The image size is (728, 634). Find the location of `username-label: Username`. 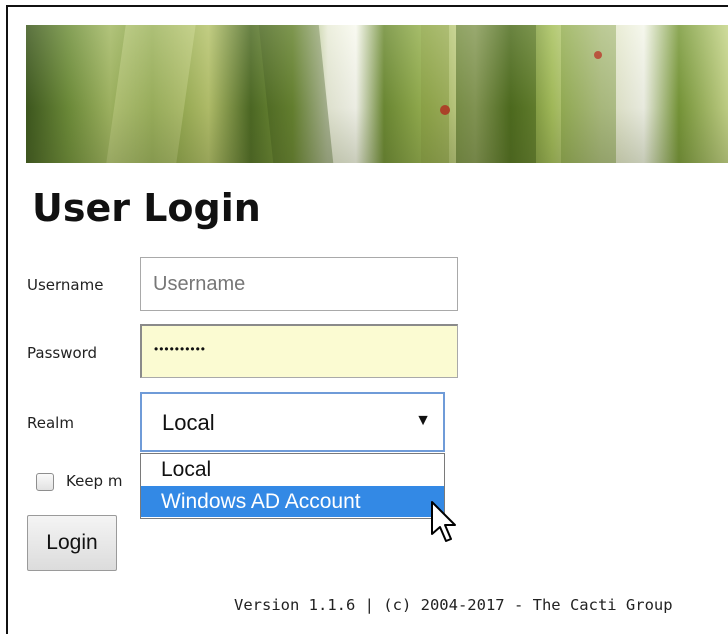

username-label: Username is located at coordinates (65, 285).